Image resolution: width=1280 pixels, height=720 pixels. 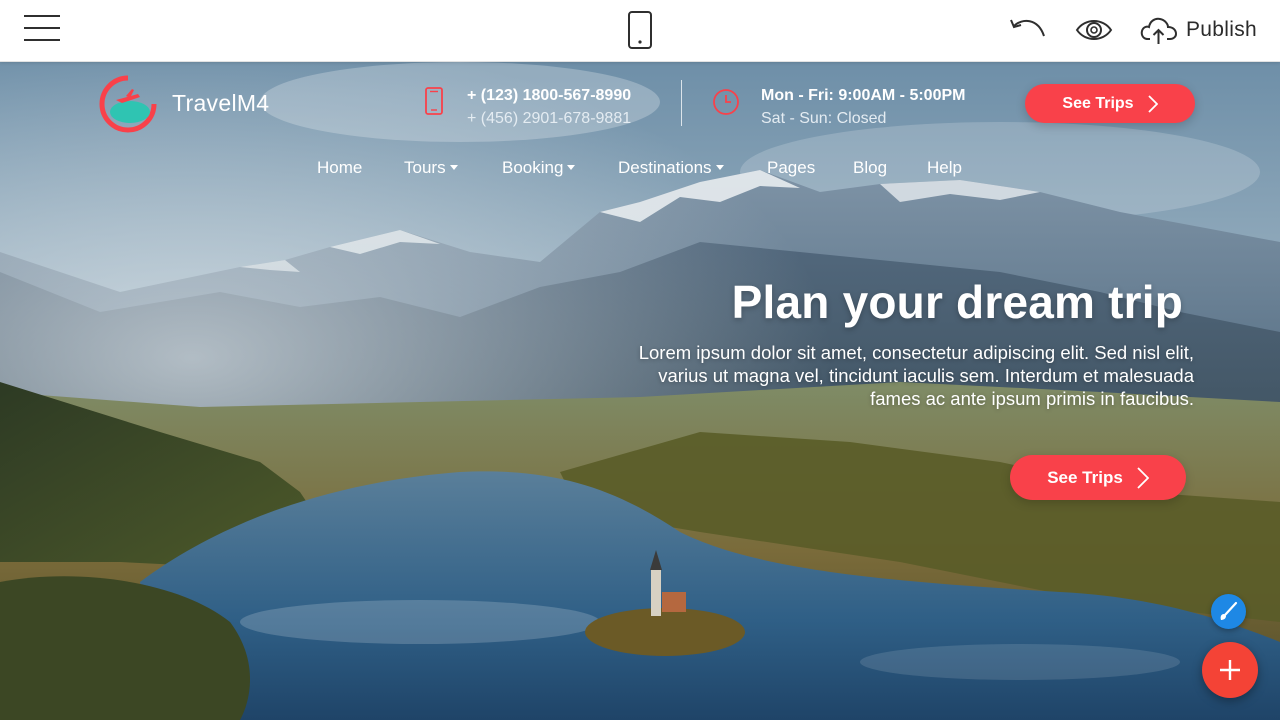 I want to click on hero-see-trips-button: See Trips, so click(x=1098, y=477).